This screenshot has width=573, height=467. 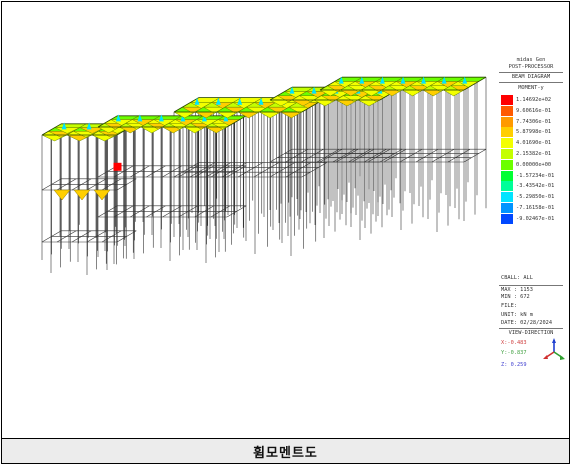 I want to click on legend-value: 2.15382e-01, so click(x=534, y=154).